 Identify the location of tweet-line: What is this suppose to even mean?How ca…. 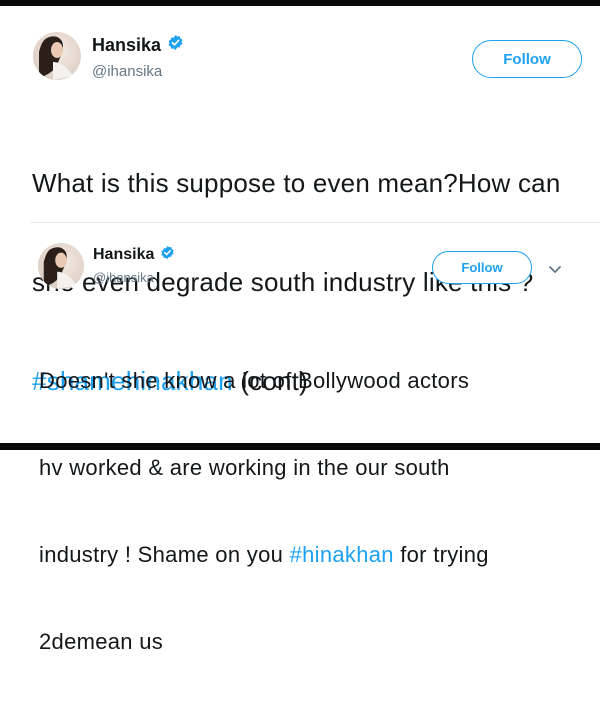
(296, 183).